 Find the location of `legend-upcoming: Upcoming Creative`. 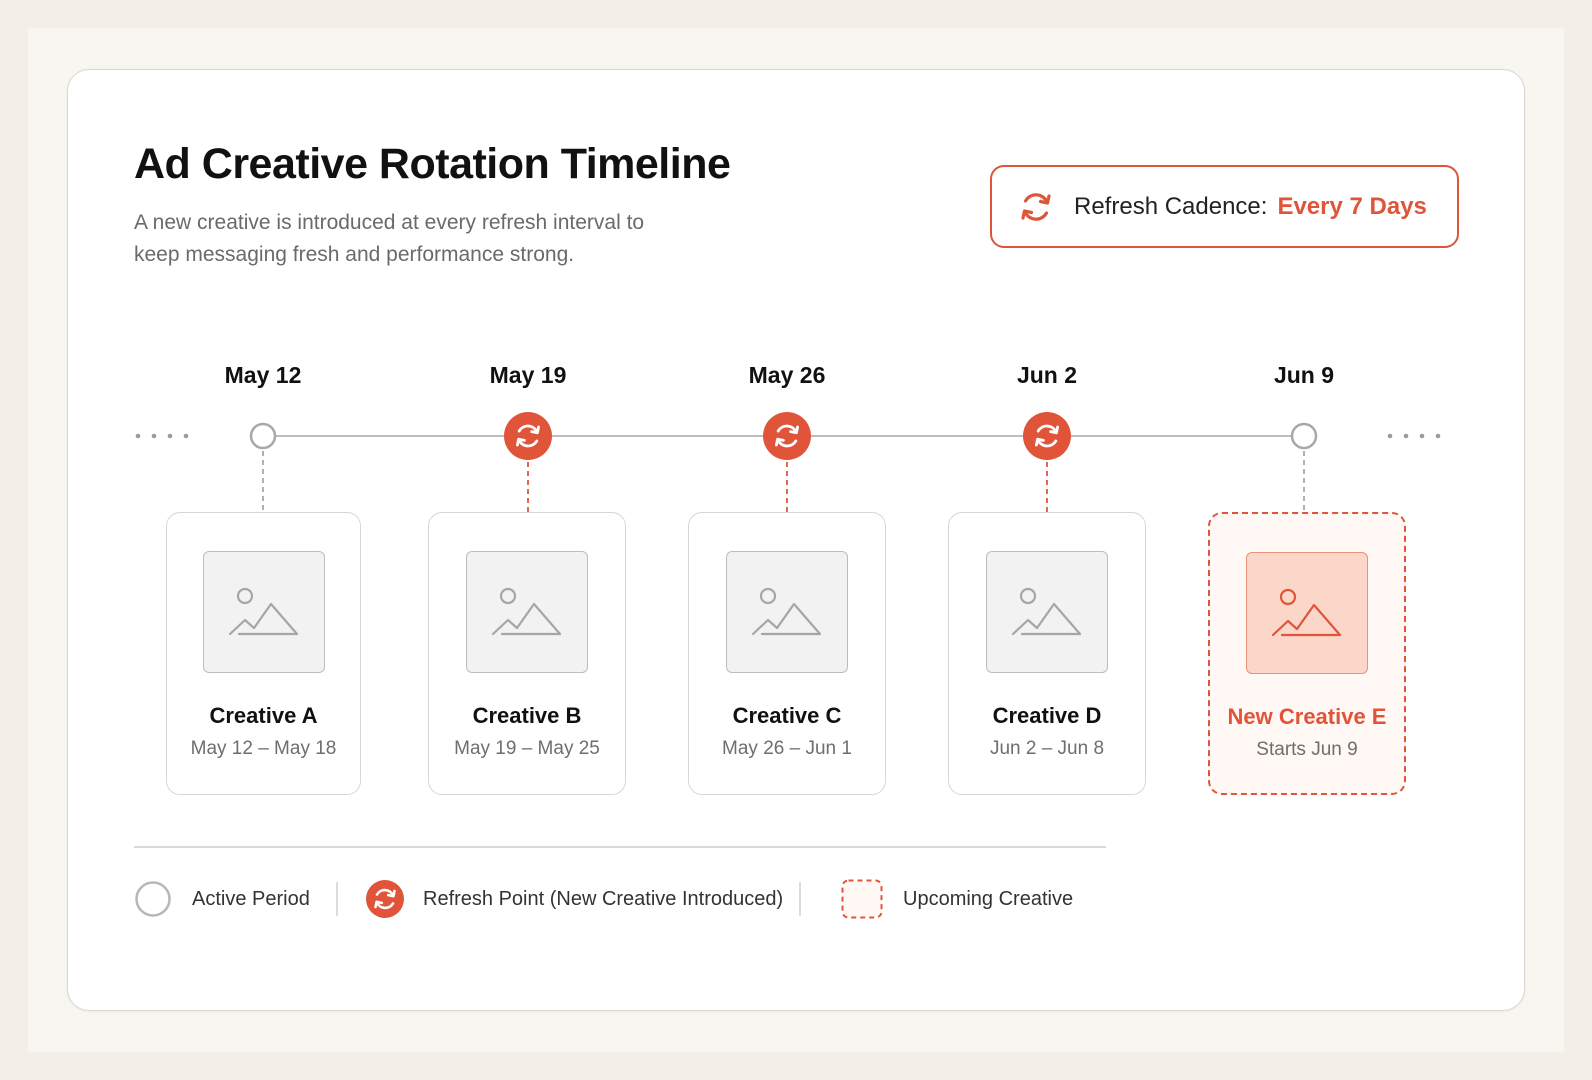

legend-upcoming: Upcoming Creative is located at coordinates (957, 899).